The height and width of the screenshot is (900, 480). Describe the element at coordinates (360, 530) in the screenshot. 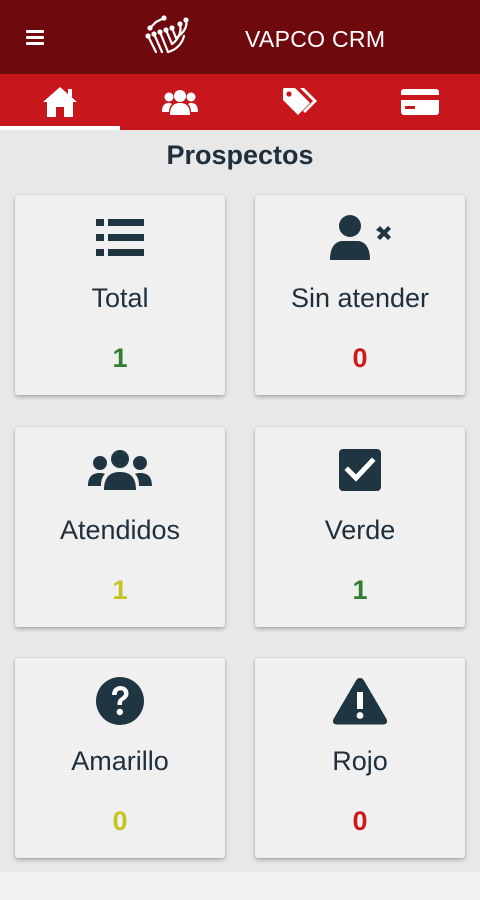

I see `card-label: Verde` at that location.